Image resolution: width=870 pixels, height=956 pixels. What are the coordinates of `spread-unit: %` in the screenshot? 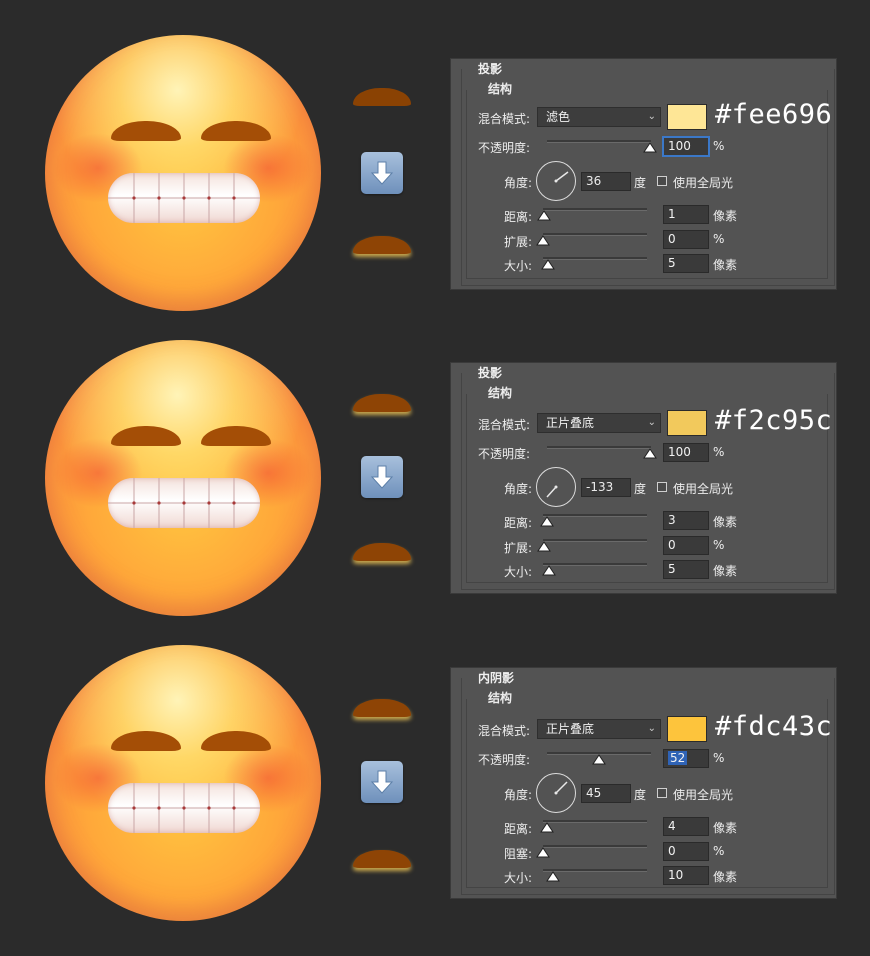 It's located at (719, 545).